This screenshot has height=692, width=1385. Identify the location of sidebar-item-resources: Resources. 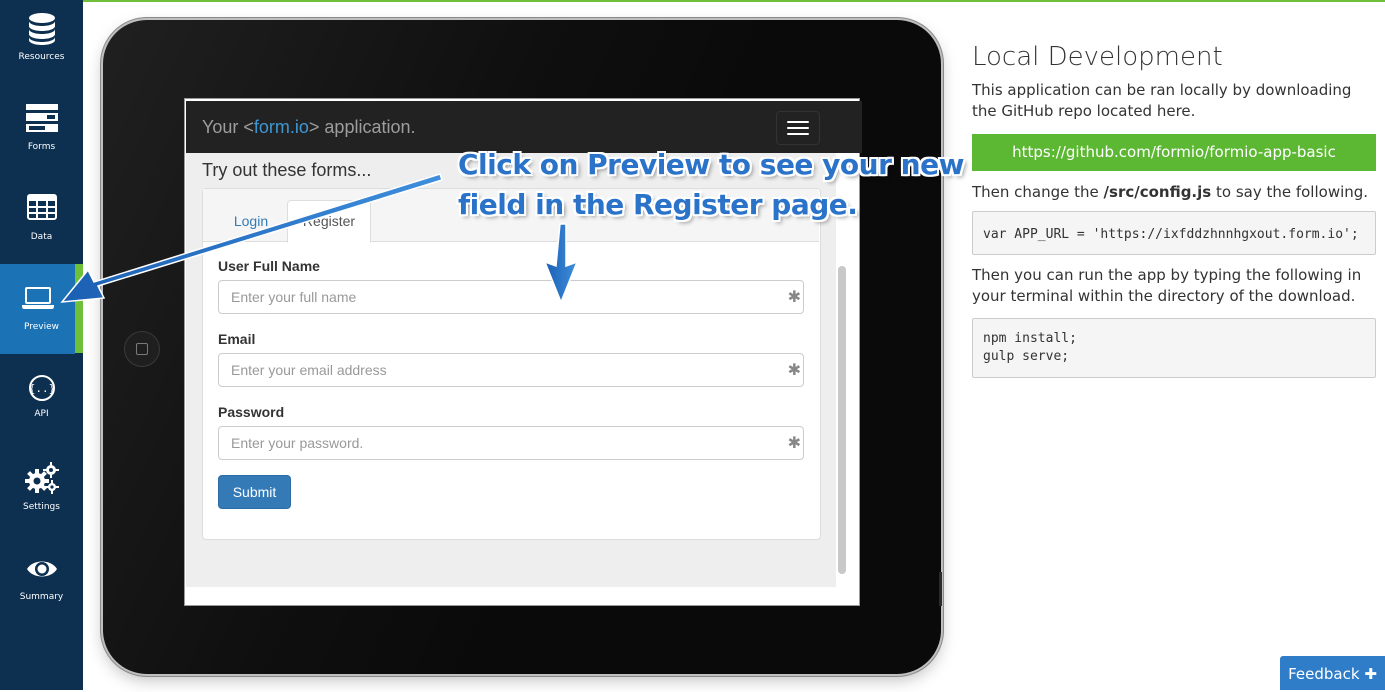
(41, 45).